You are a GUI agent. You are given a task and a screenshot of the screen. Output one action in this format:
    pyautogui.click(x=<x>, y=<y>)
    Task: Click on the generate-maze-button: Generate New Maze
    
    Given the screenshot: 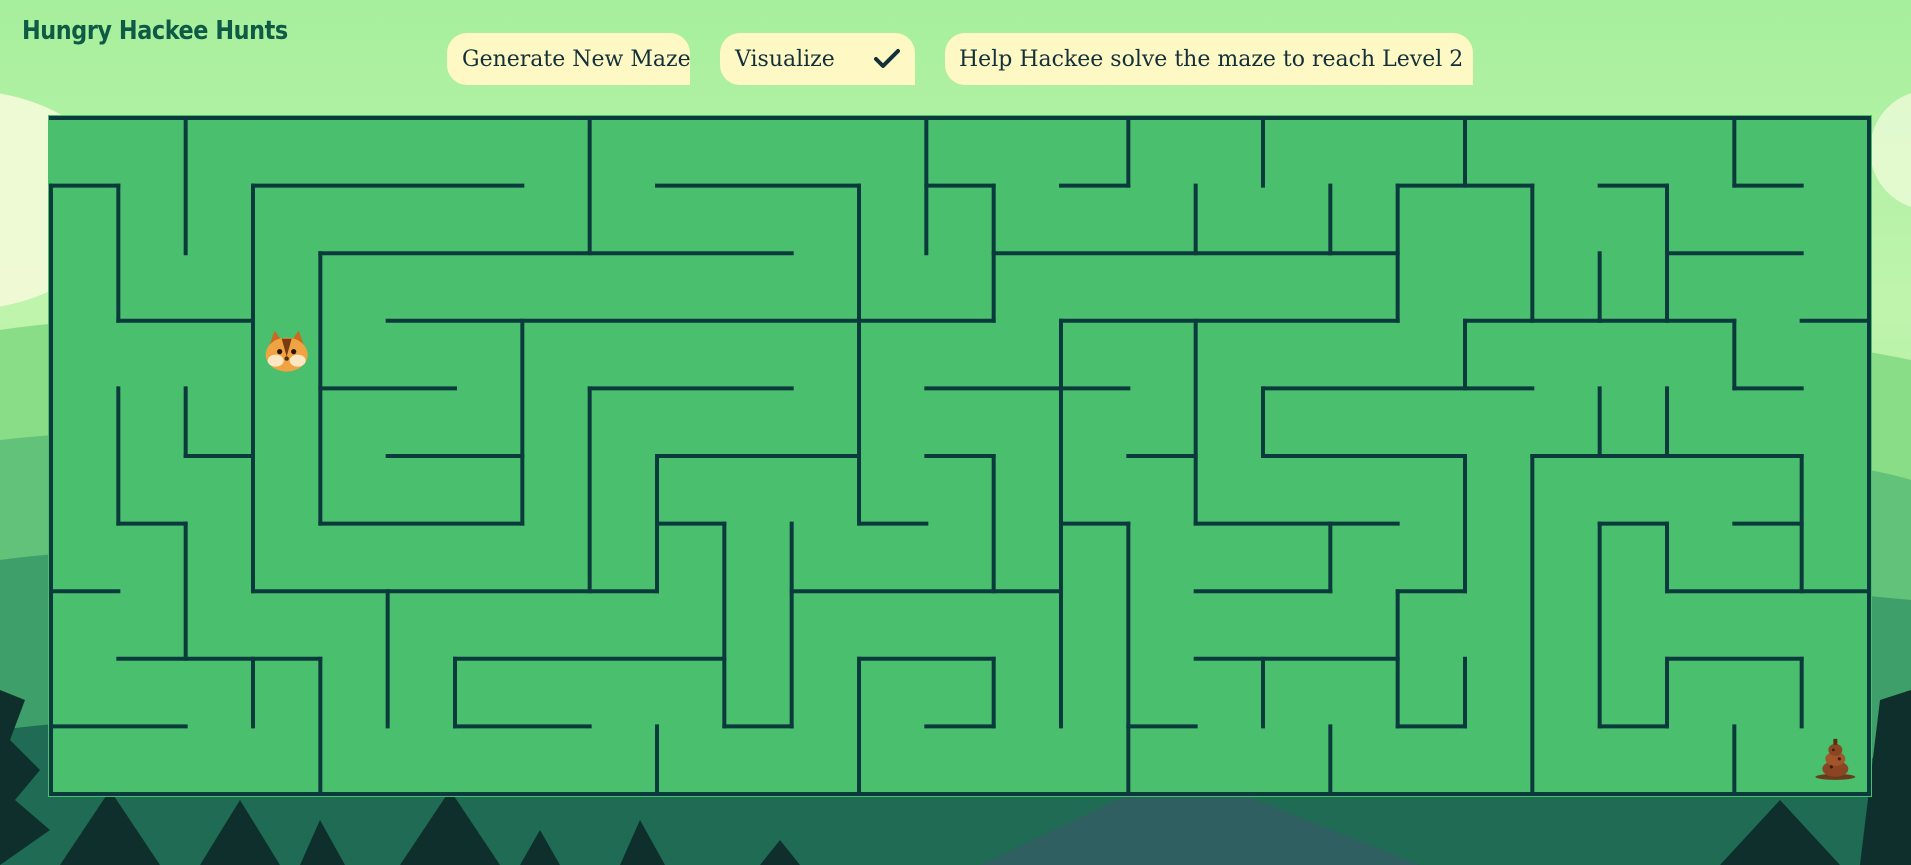 What is the action you would take?
    pyautogui.click(x=569, y=59)
    